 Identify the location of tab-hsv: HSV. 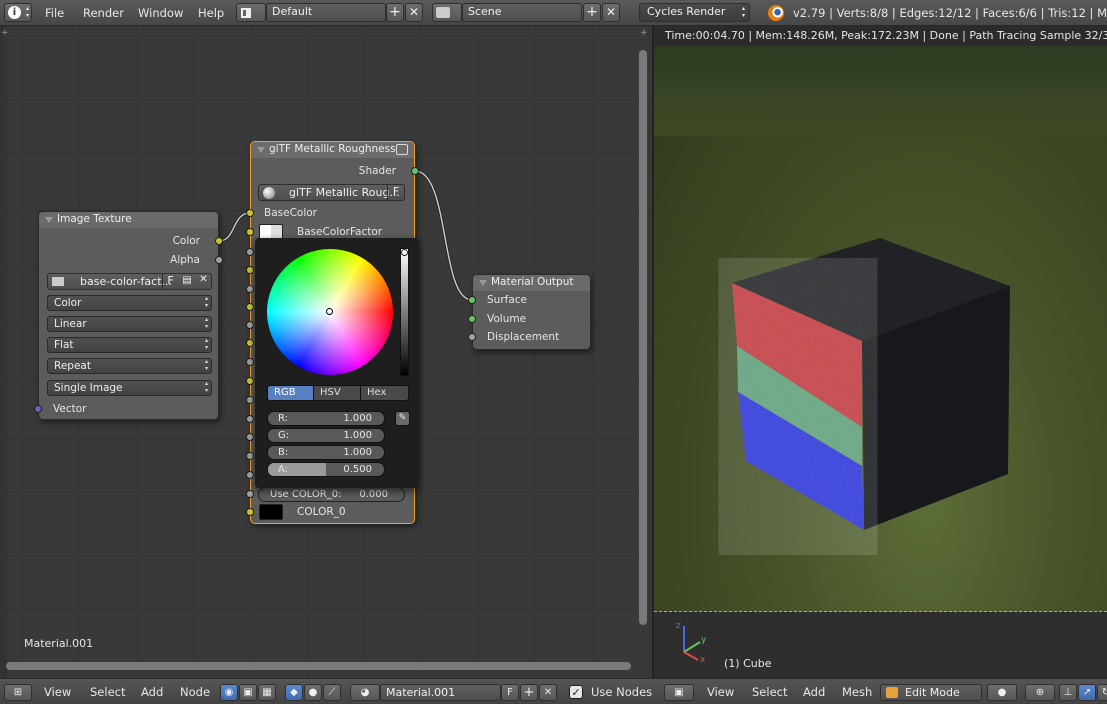
(337, 393).